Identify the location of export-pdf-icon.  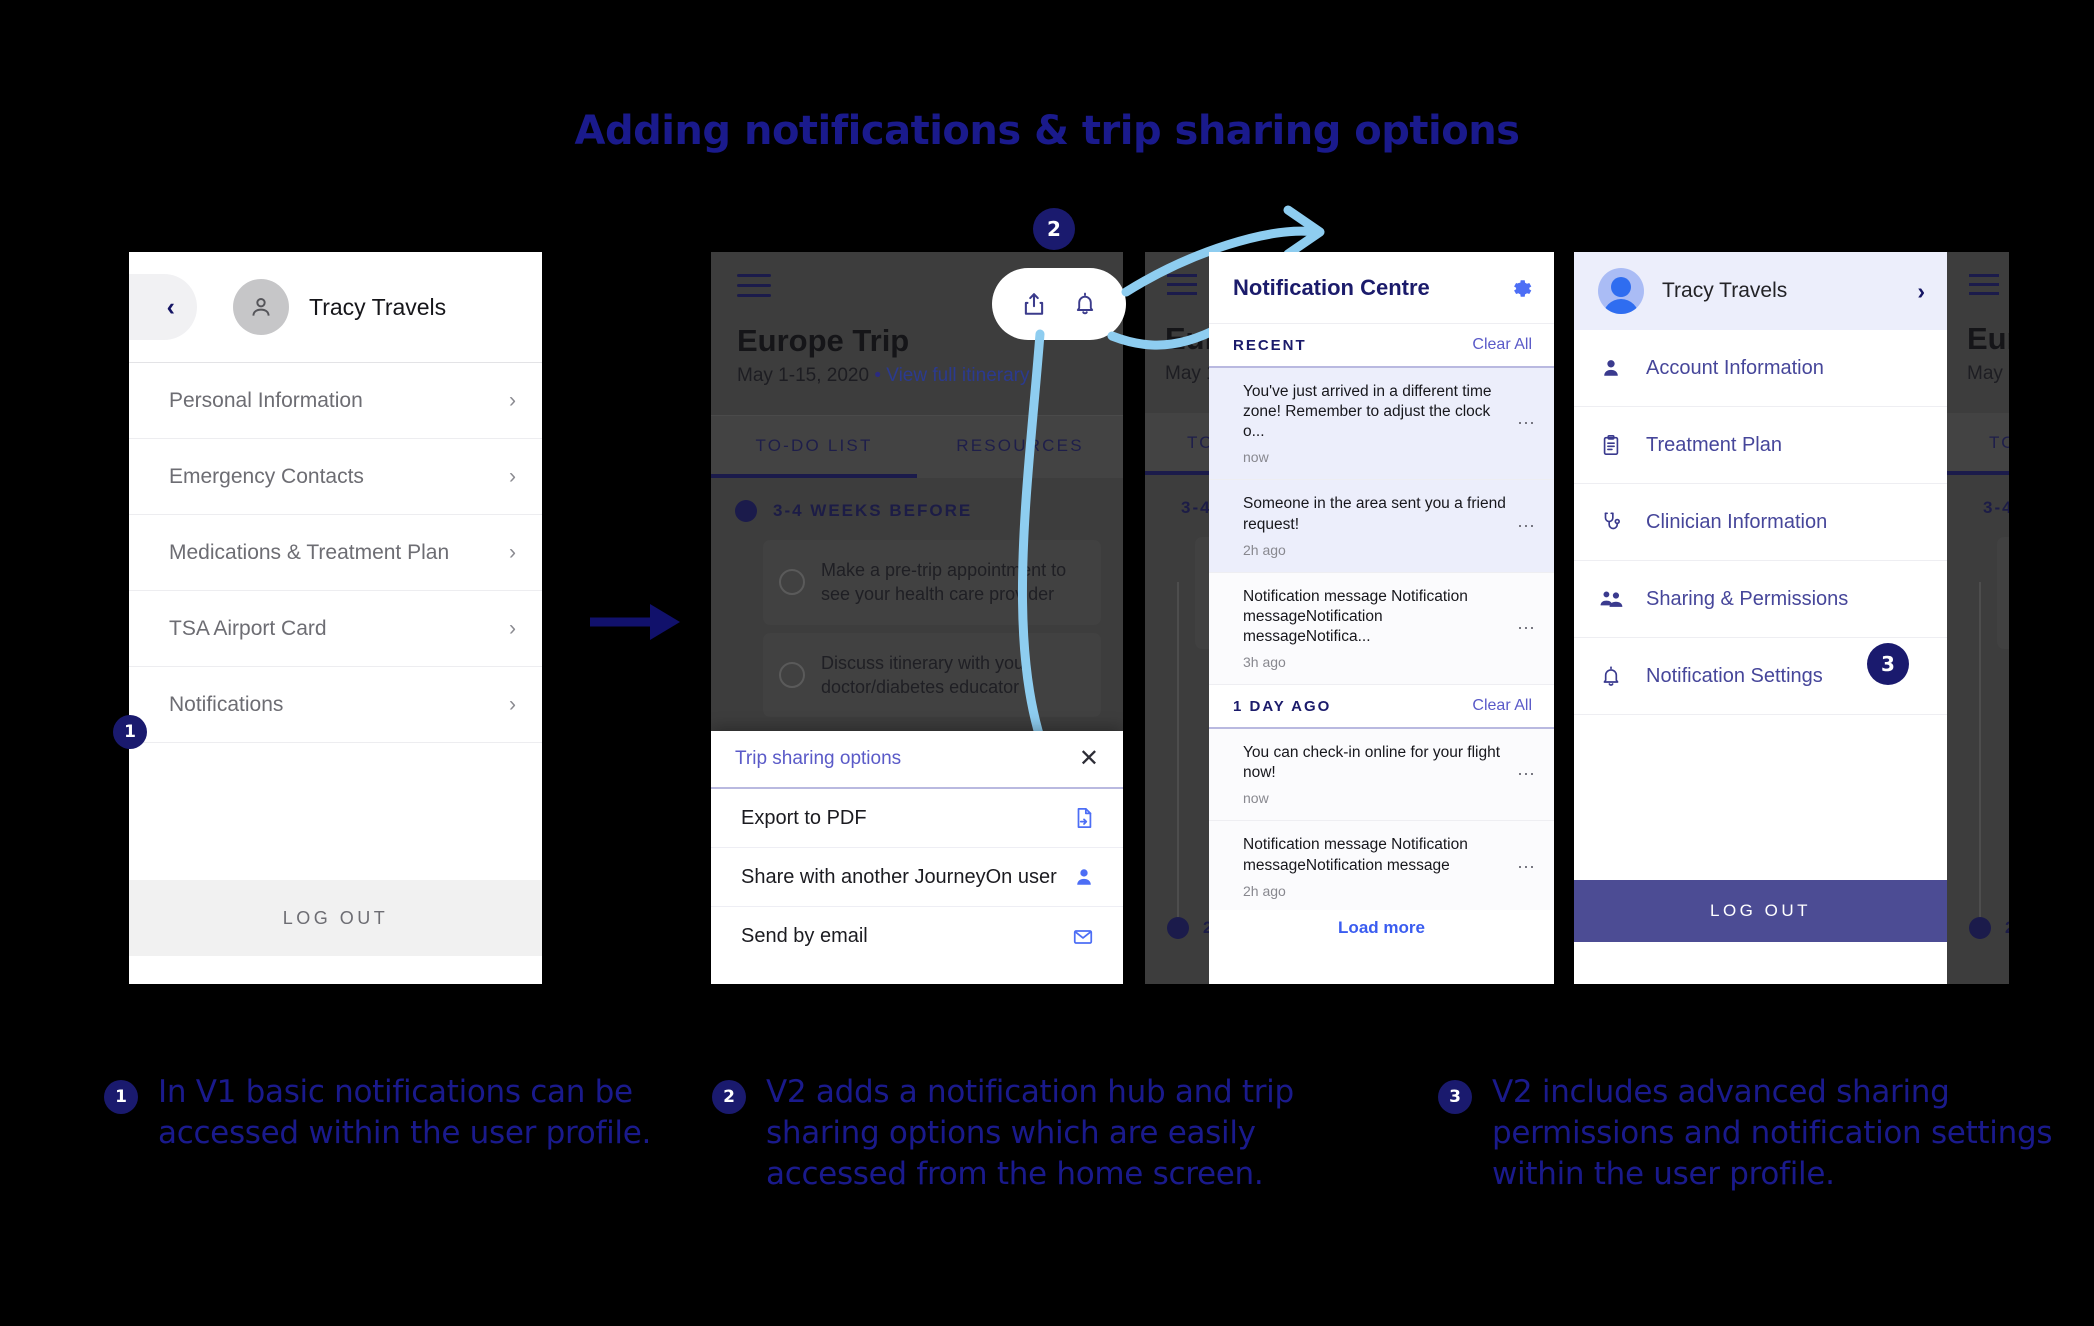
(1084, 818).